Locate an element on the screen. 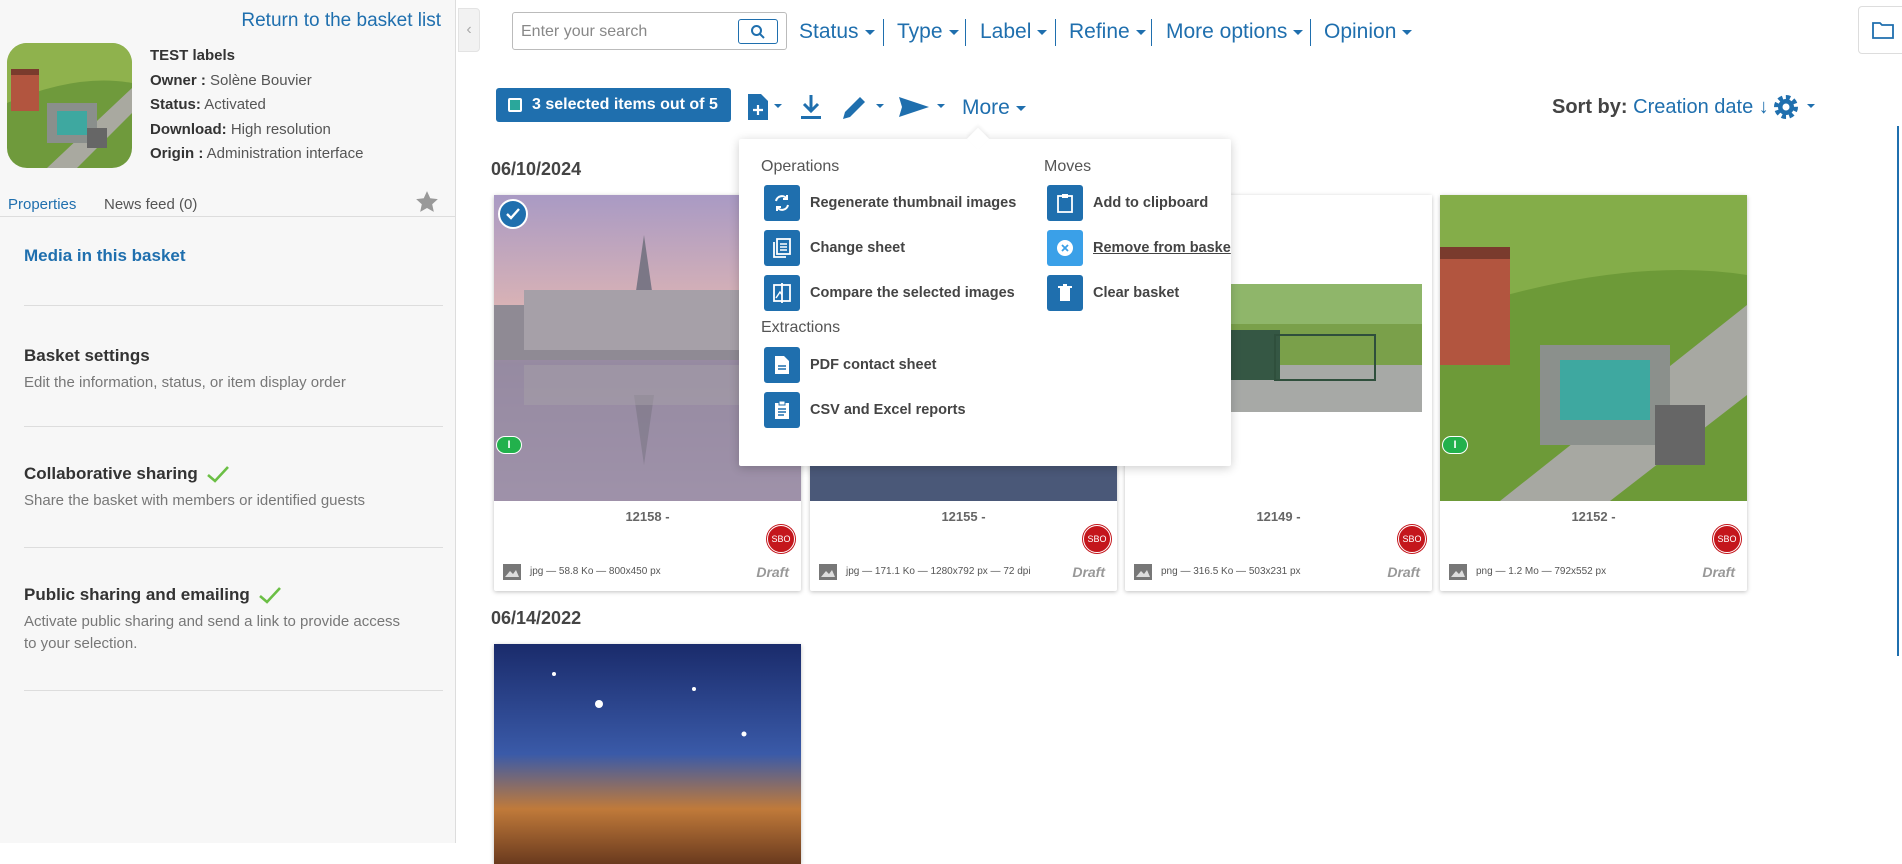 The height and width of the screenshot is (864, 1902). compare-icon is located at coordinates (782, 293).